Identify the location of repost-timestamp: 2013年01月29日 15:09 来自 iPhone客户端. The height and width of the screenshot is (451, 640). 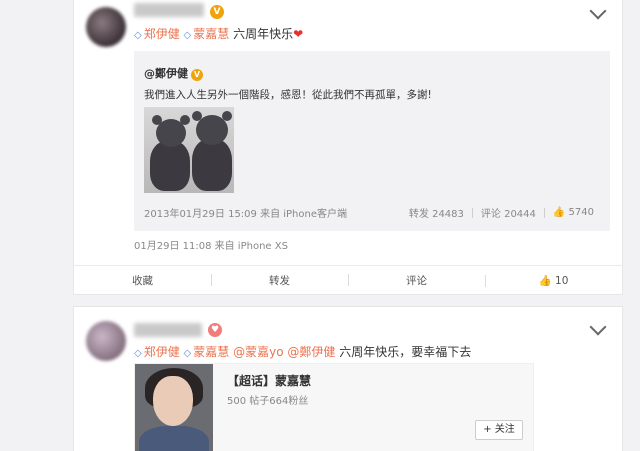
(245, 212).